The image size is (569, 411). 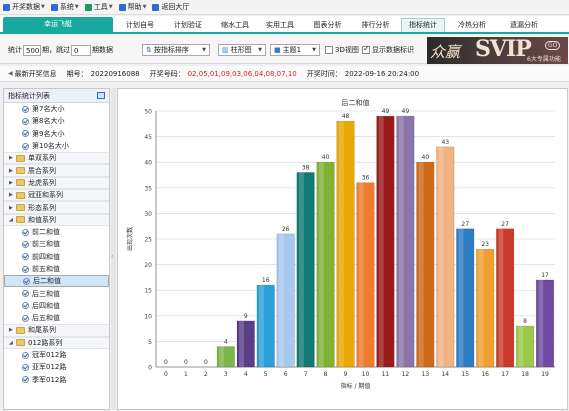 What do you see at coordinates (56, 257) in the screenshot?
I see `tree-item: 前四和值` at bounding box center [56, 257].